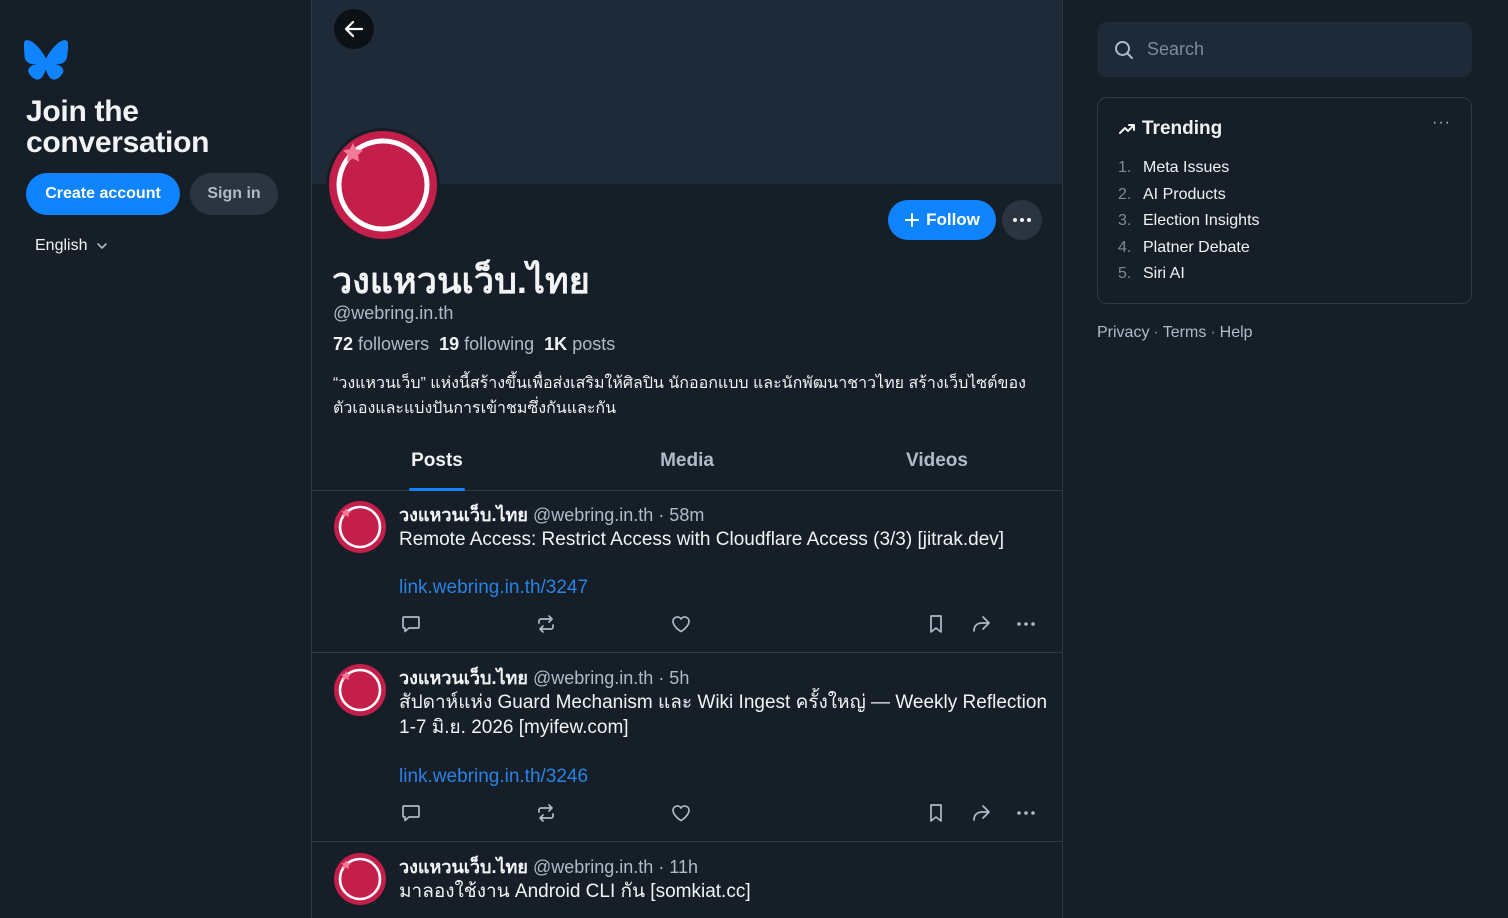 The width and height of the screenshot is (1508, 918). I want to click on posts-count: 1K, so click(556, 344).